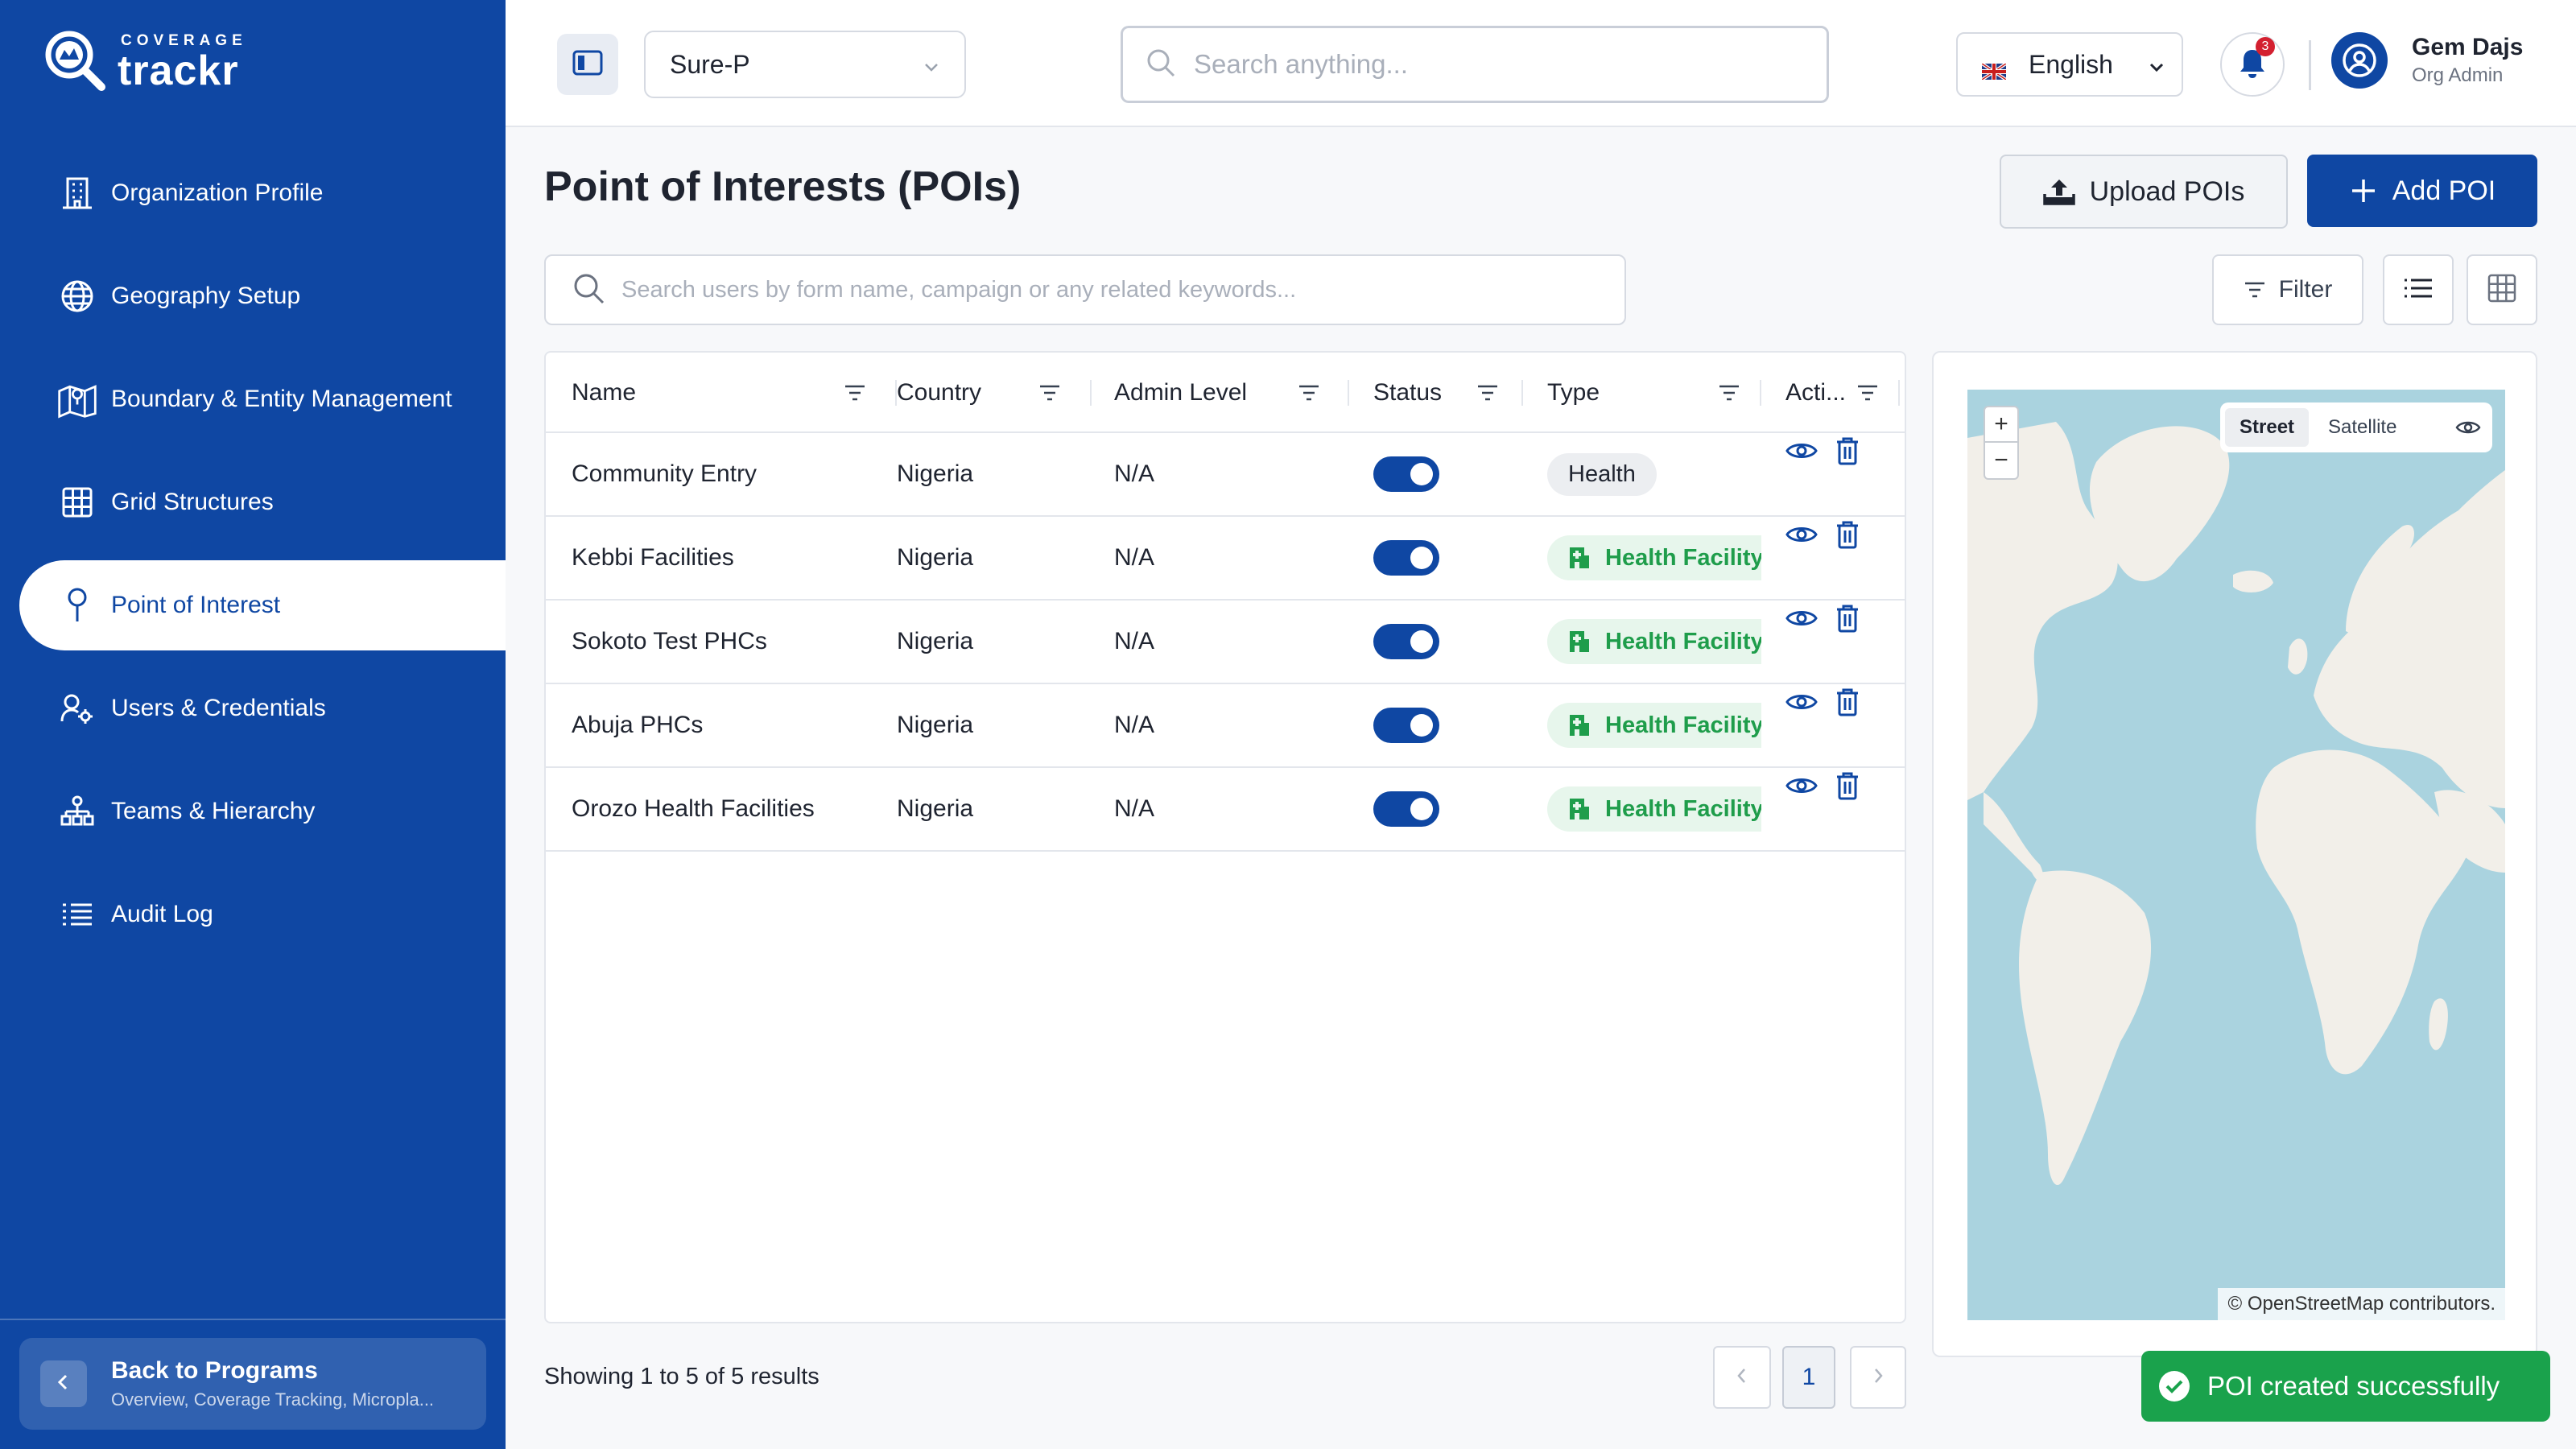  I want to click on street-layer-button: Street, so click(2267, 427).